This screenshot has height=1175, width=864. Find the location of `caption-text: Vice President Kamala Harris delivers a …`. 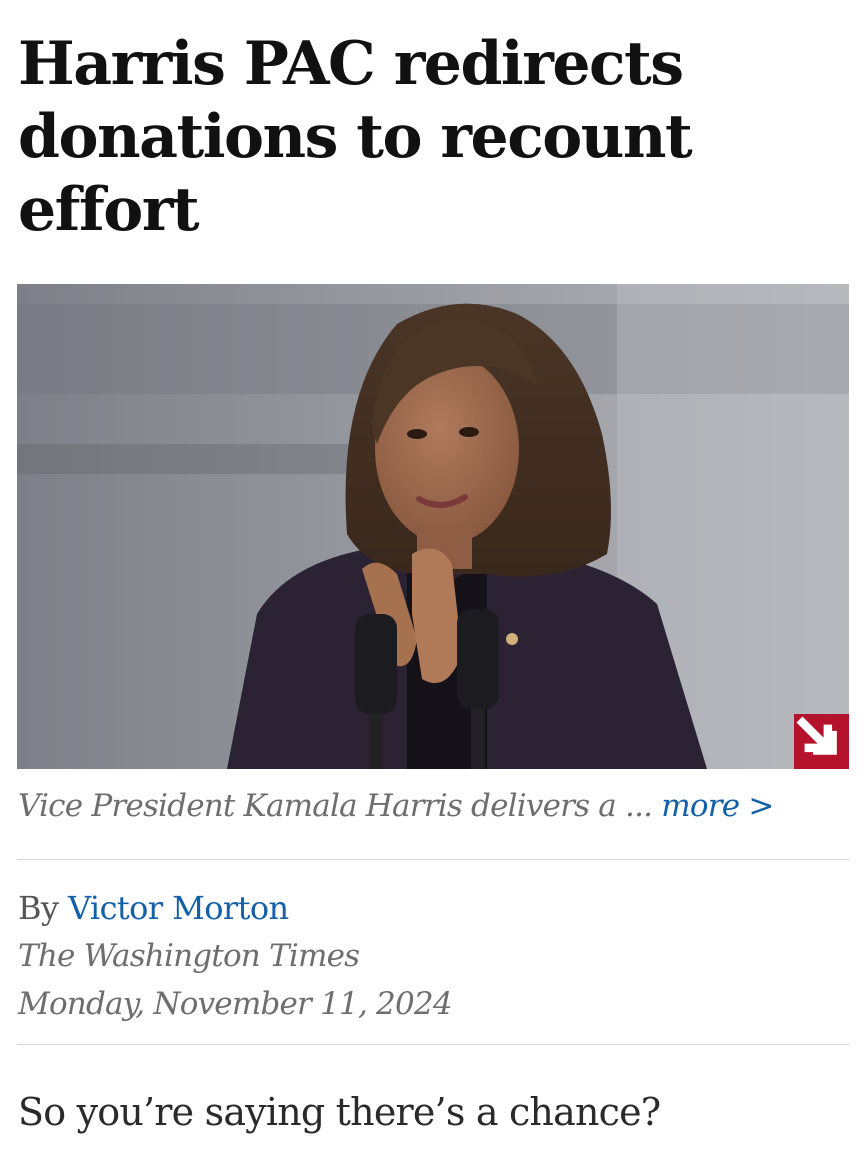

caption-text: Vice President Kamala Harris delivers a … is located at coordinates (335, 806).